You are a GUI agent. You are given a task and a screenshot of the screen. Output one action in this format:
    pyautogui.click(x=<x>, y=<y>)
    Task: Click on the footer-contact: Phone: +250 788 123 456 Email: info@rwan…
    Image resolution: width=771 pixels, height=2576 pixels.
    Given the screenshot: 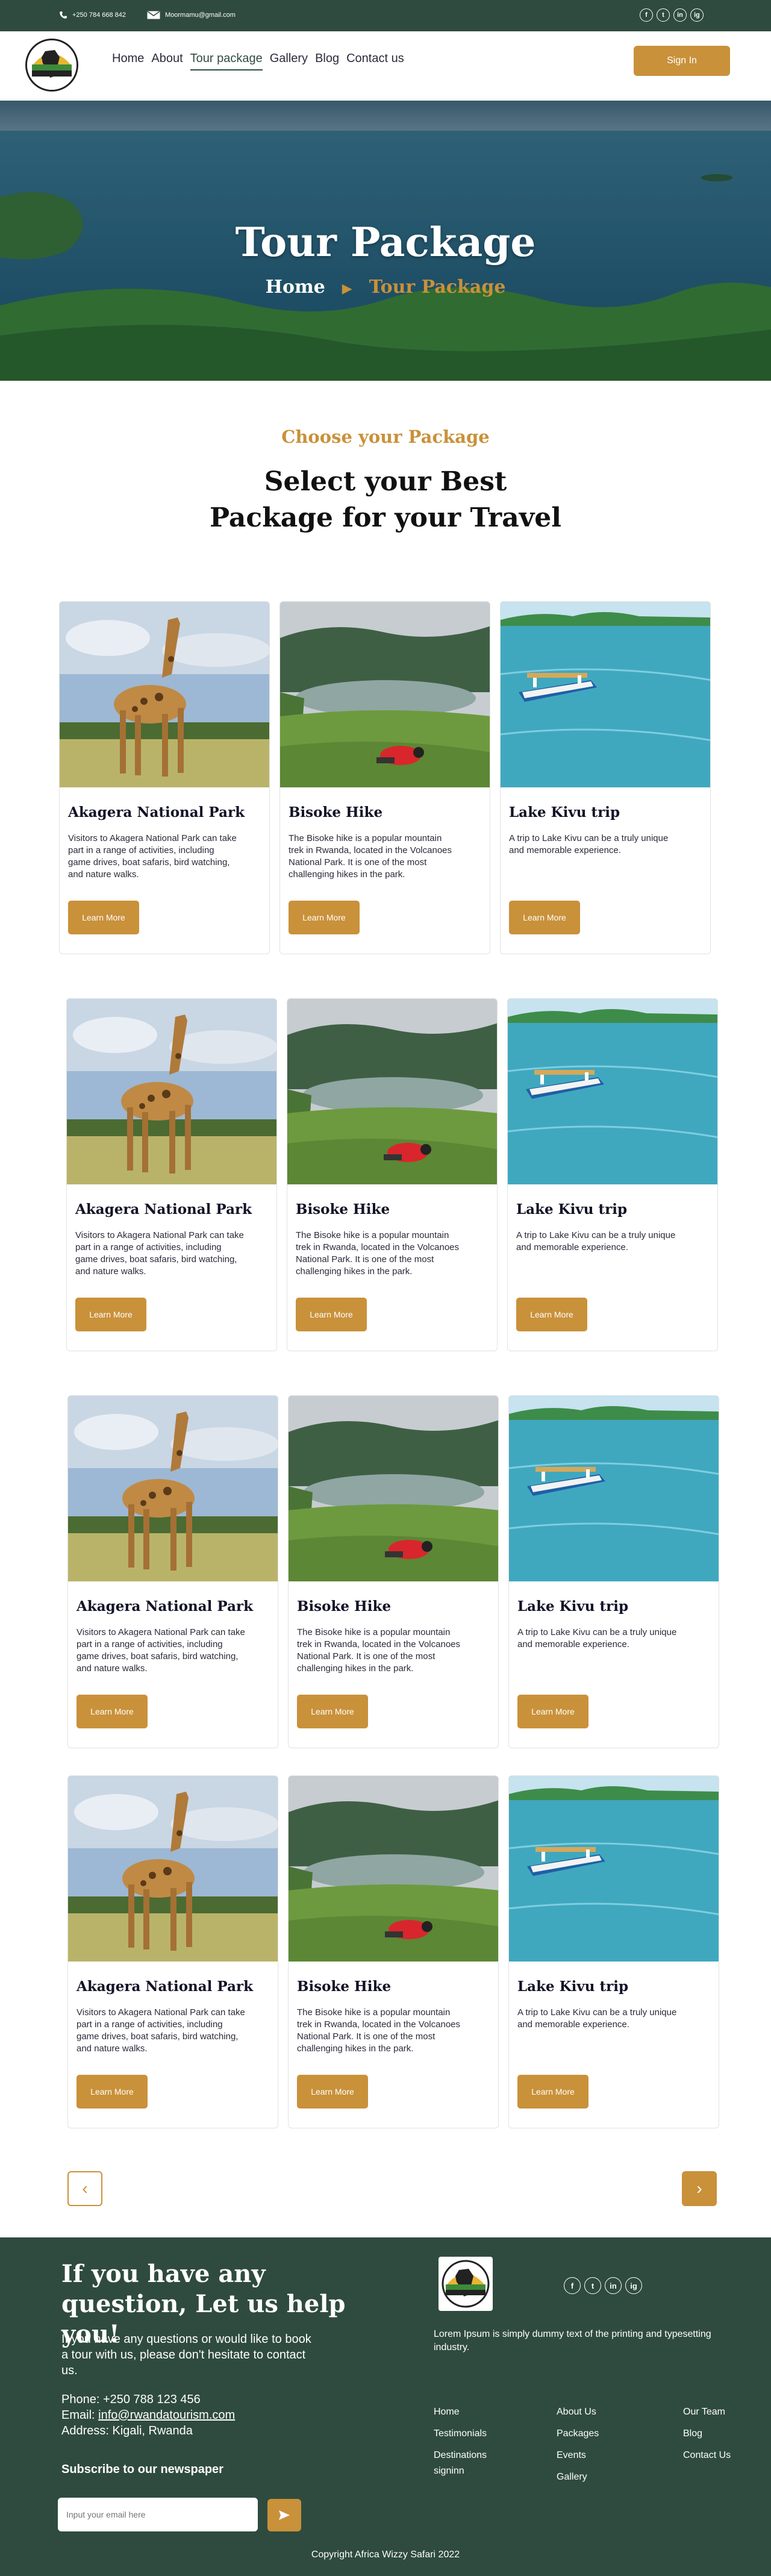 What is the action you would take?
    pyautogui.click(x=148, y=2416)
    